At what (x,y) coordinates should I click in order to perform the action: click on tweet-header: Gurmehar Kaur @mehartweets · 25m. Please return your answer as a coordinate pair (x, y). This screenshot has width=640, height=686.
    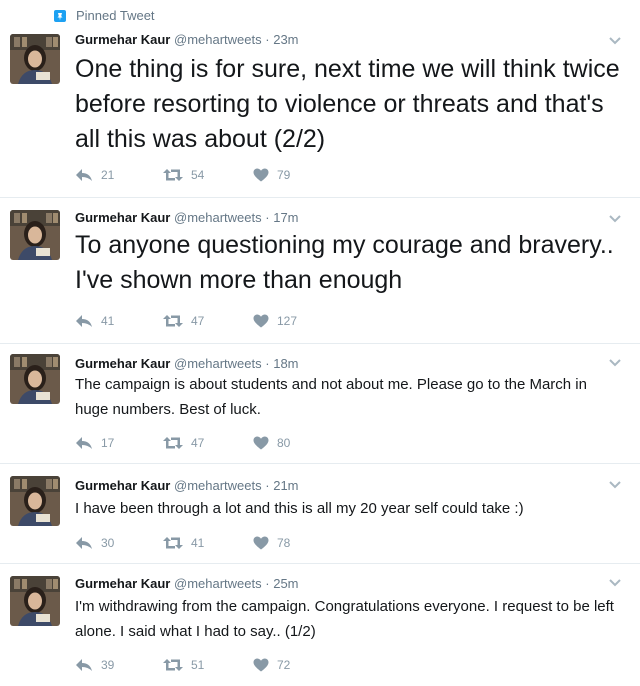
    Looking at the image, I should click on (187, 583).